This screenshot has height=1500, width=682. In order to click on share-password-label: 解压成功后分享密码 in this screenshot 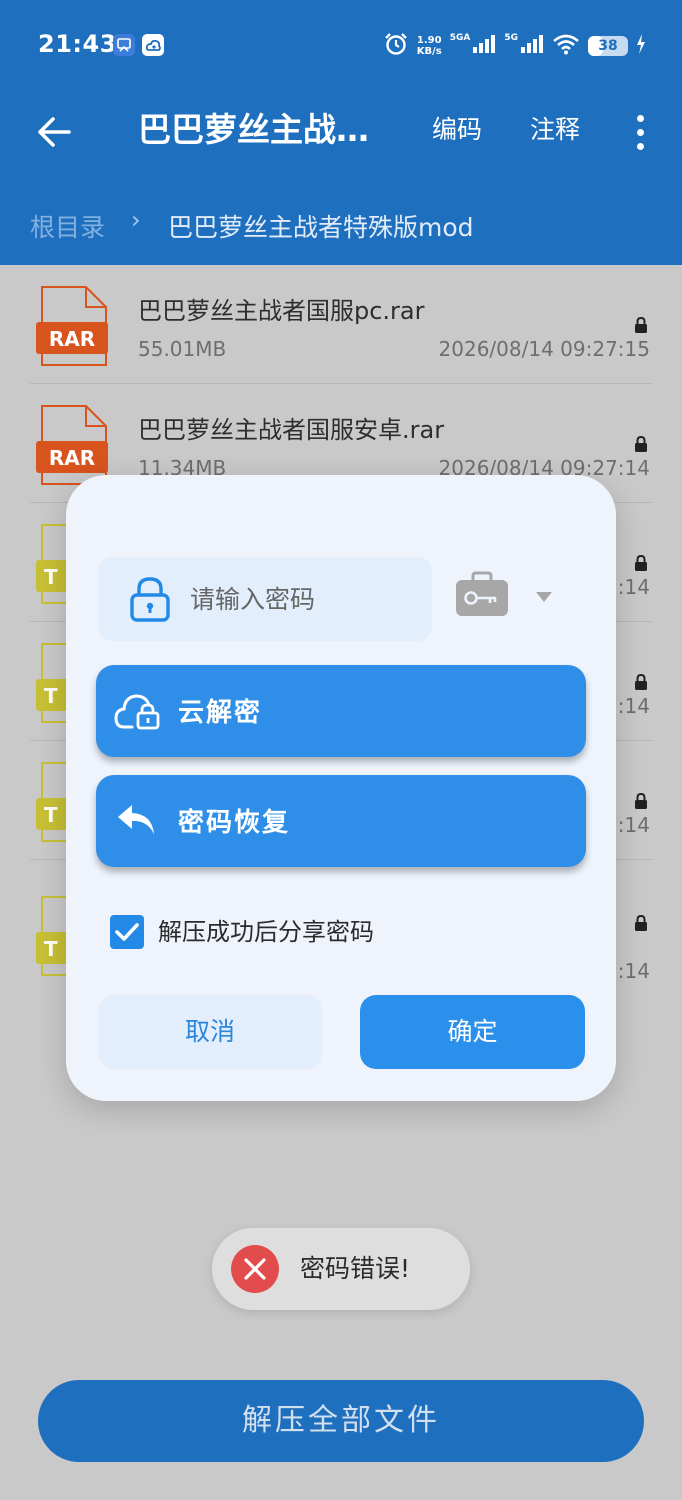, I will do `click(266, 932)`.